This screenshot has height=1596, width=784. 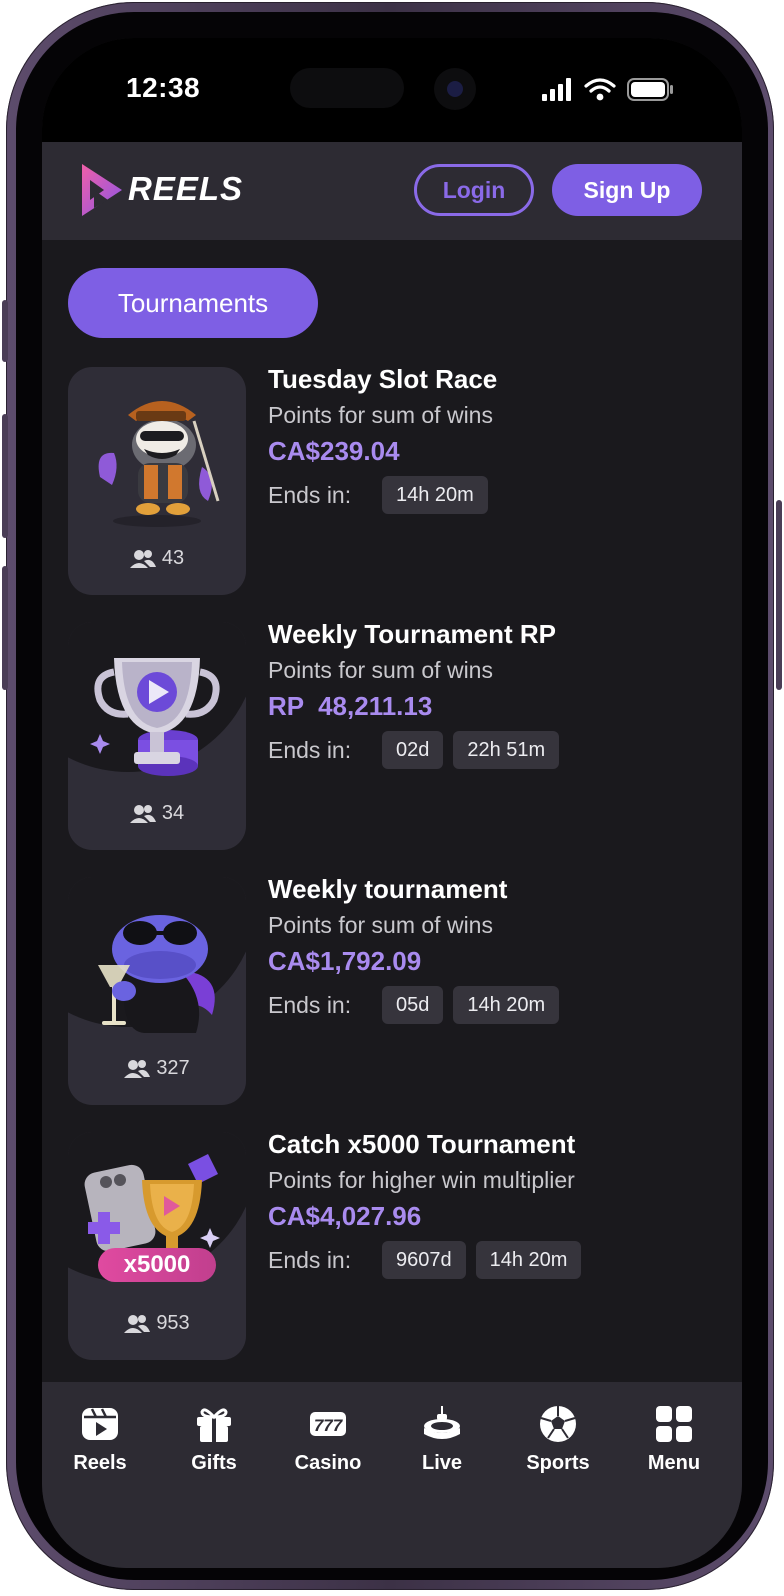 I want to click on player-count-value: 953, so click(x=173, y=1323).